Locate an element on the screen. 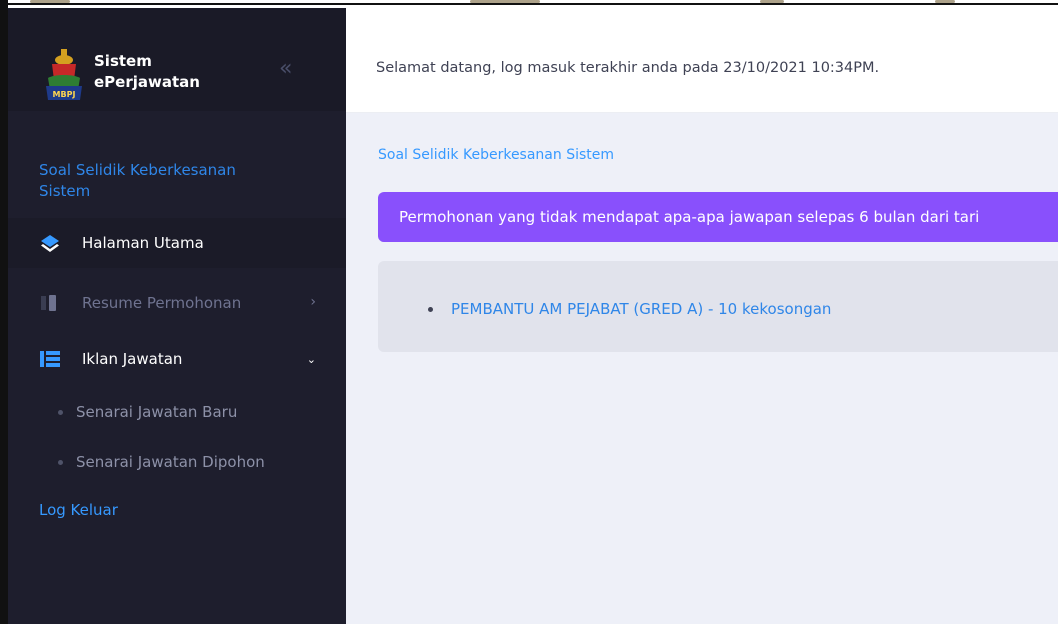  survey-link: Soal Selidik Keberkesanan Sistem is located at coordinates (164, 181).